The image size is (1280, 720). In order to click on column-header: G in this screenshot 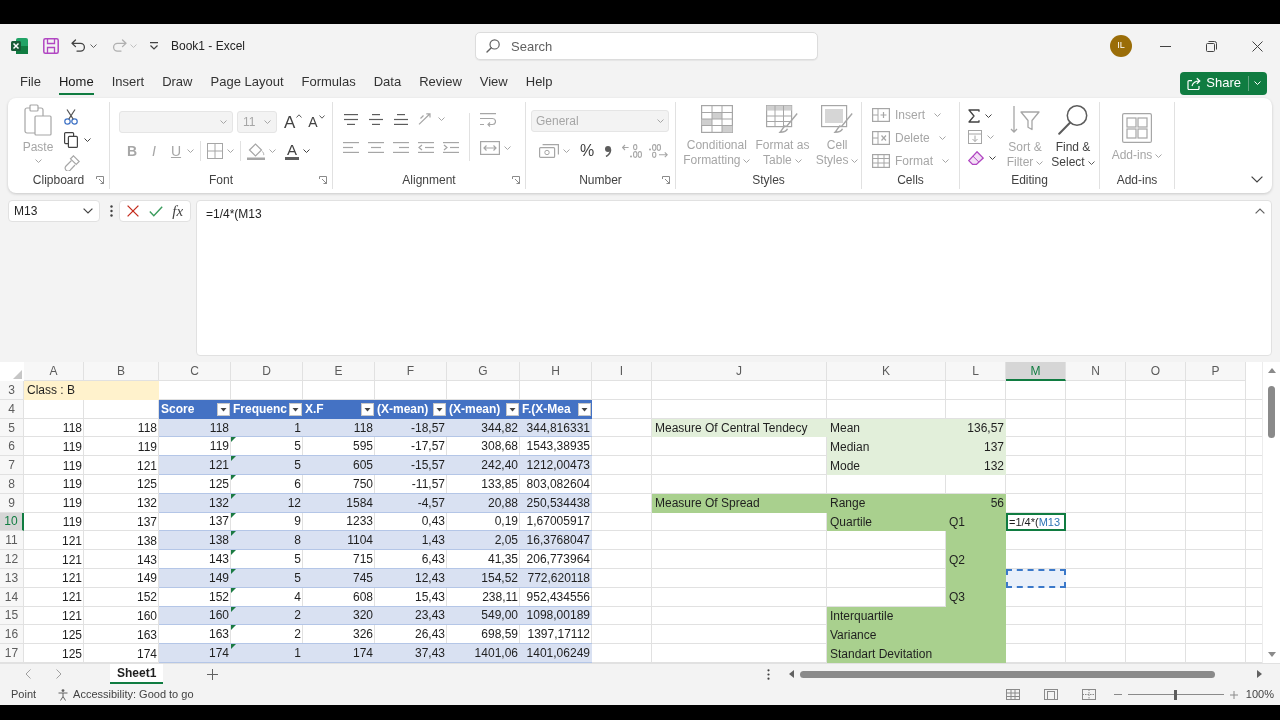, I will do `click(483, 371)`.